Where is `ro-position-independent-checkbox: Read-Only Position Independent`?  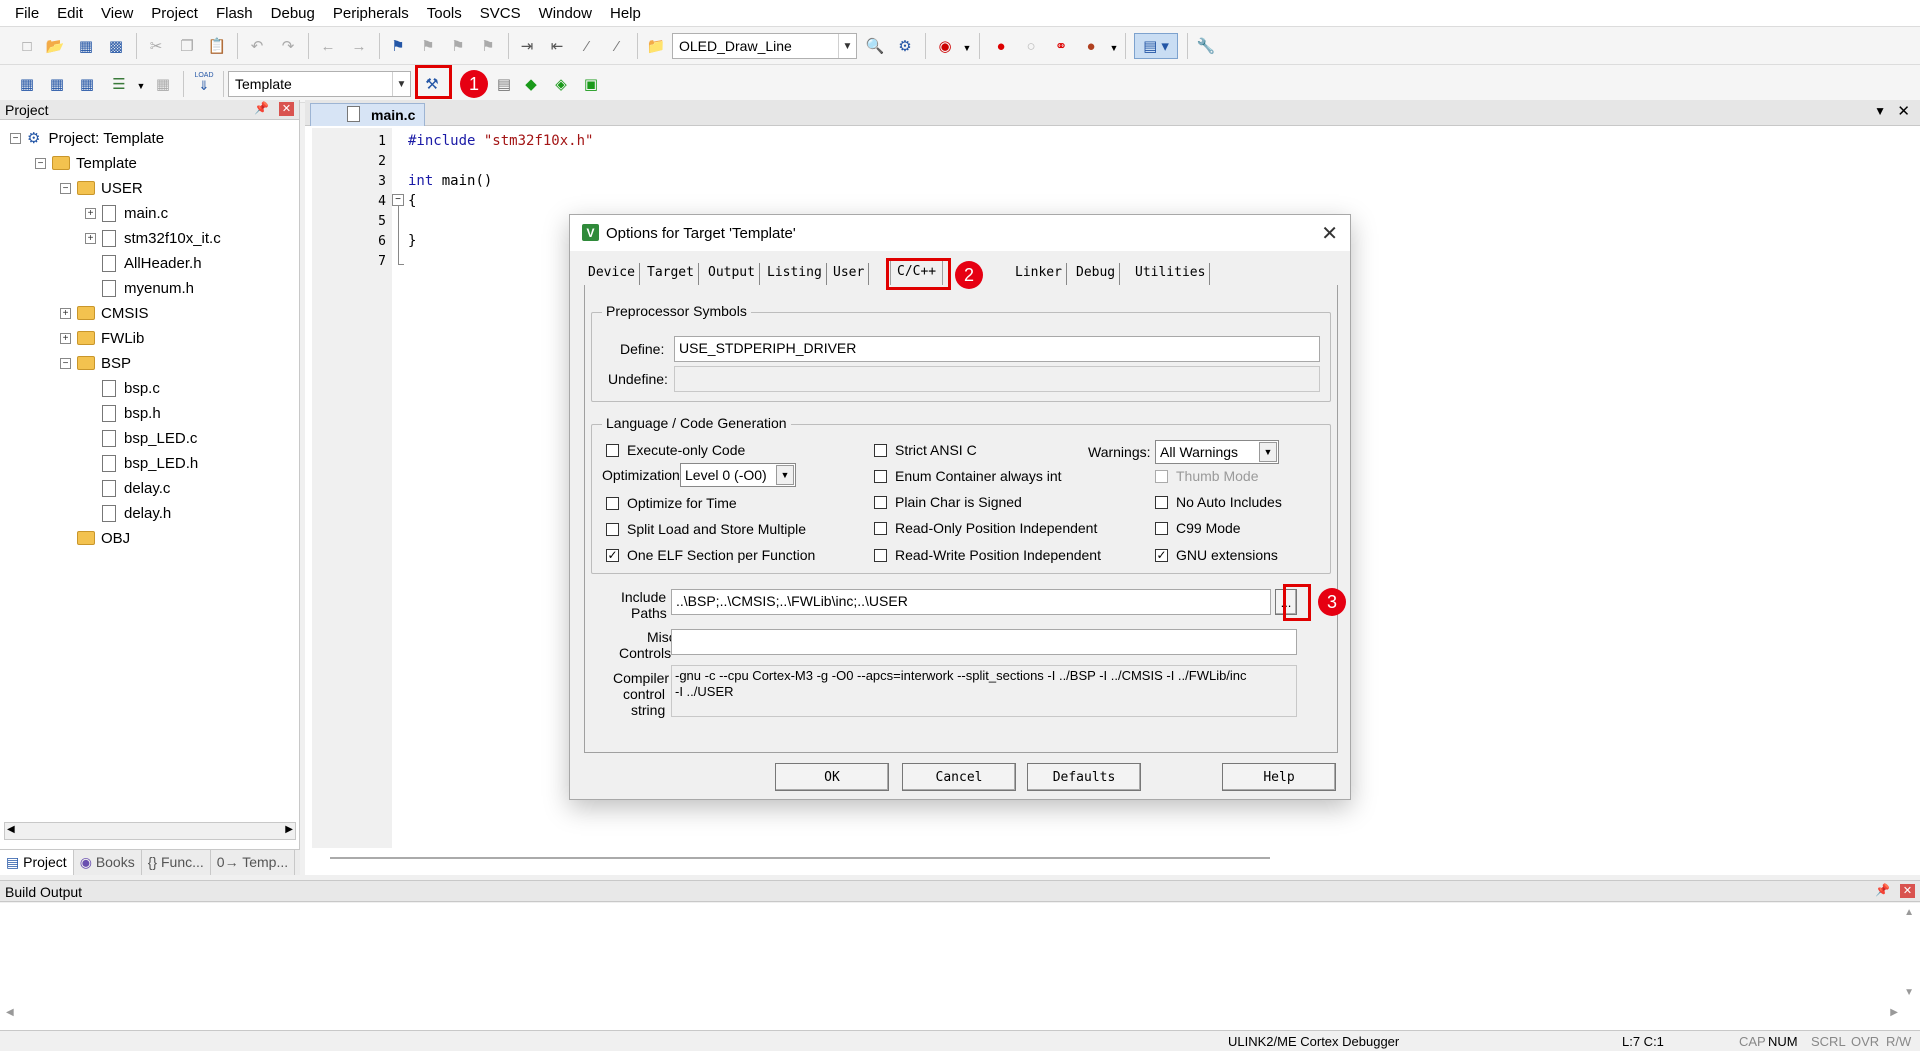 ro-position-independent-checkbox: Read-Only Position Independent is located at coordinates (985, 528).